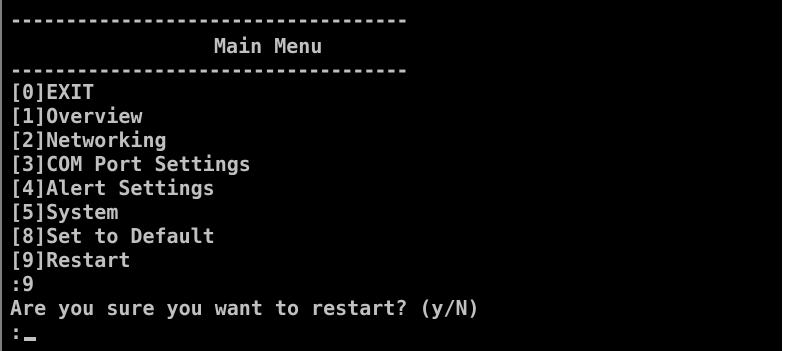 The width and height of the screenshot is (797, 351). Describe the element at coordinates (130, 164) in the screenshot. I see `menu-item-com-port-settings: [3]COM Port Settings` at that location.